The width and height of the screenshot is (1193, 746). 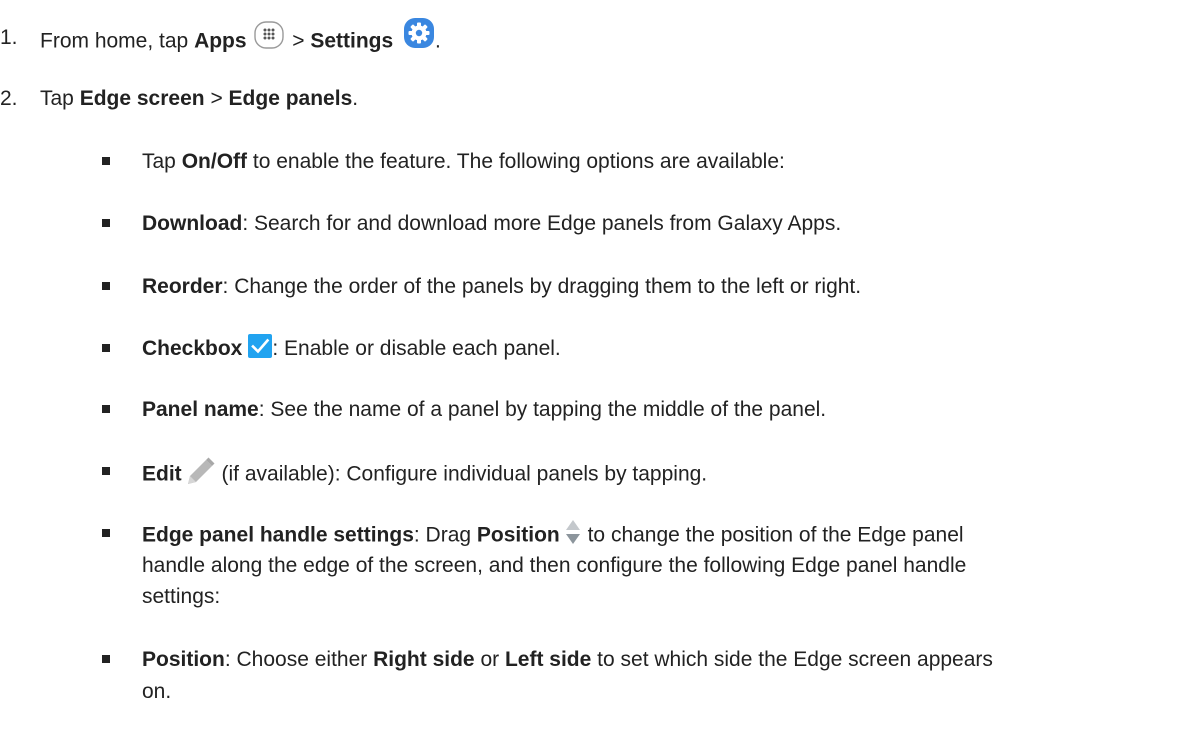 I want to click on apps-grid-icon, so click(x=269, y=35).